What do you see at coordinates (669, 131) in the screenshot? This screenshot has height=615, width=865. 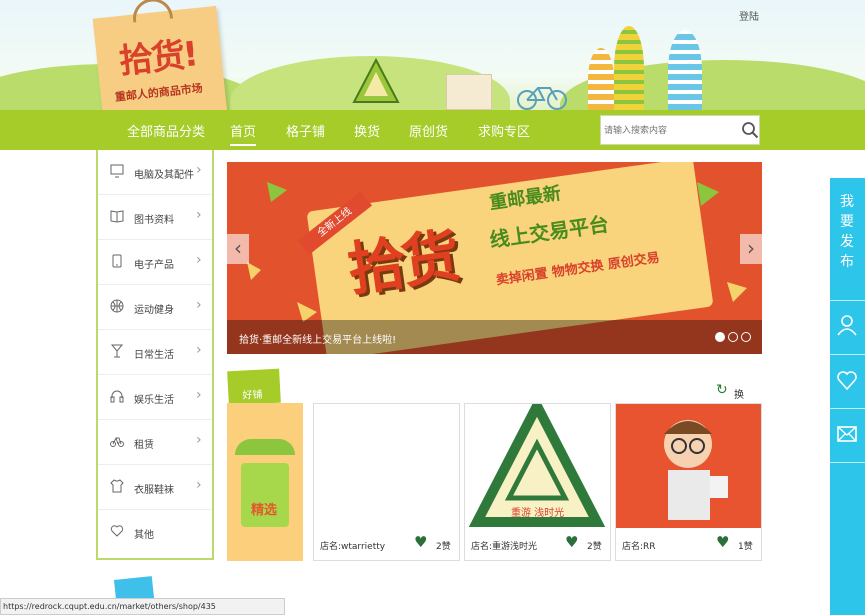 I see `search-input` at bounding box center [669, 131].